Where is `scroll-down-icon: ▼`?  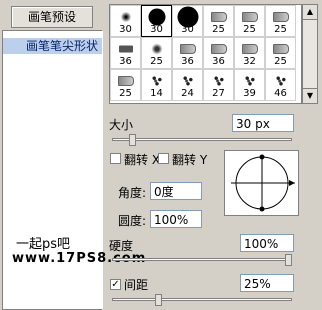 scroll-down-icon: ▼ is located at coordinates (310, 95).